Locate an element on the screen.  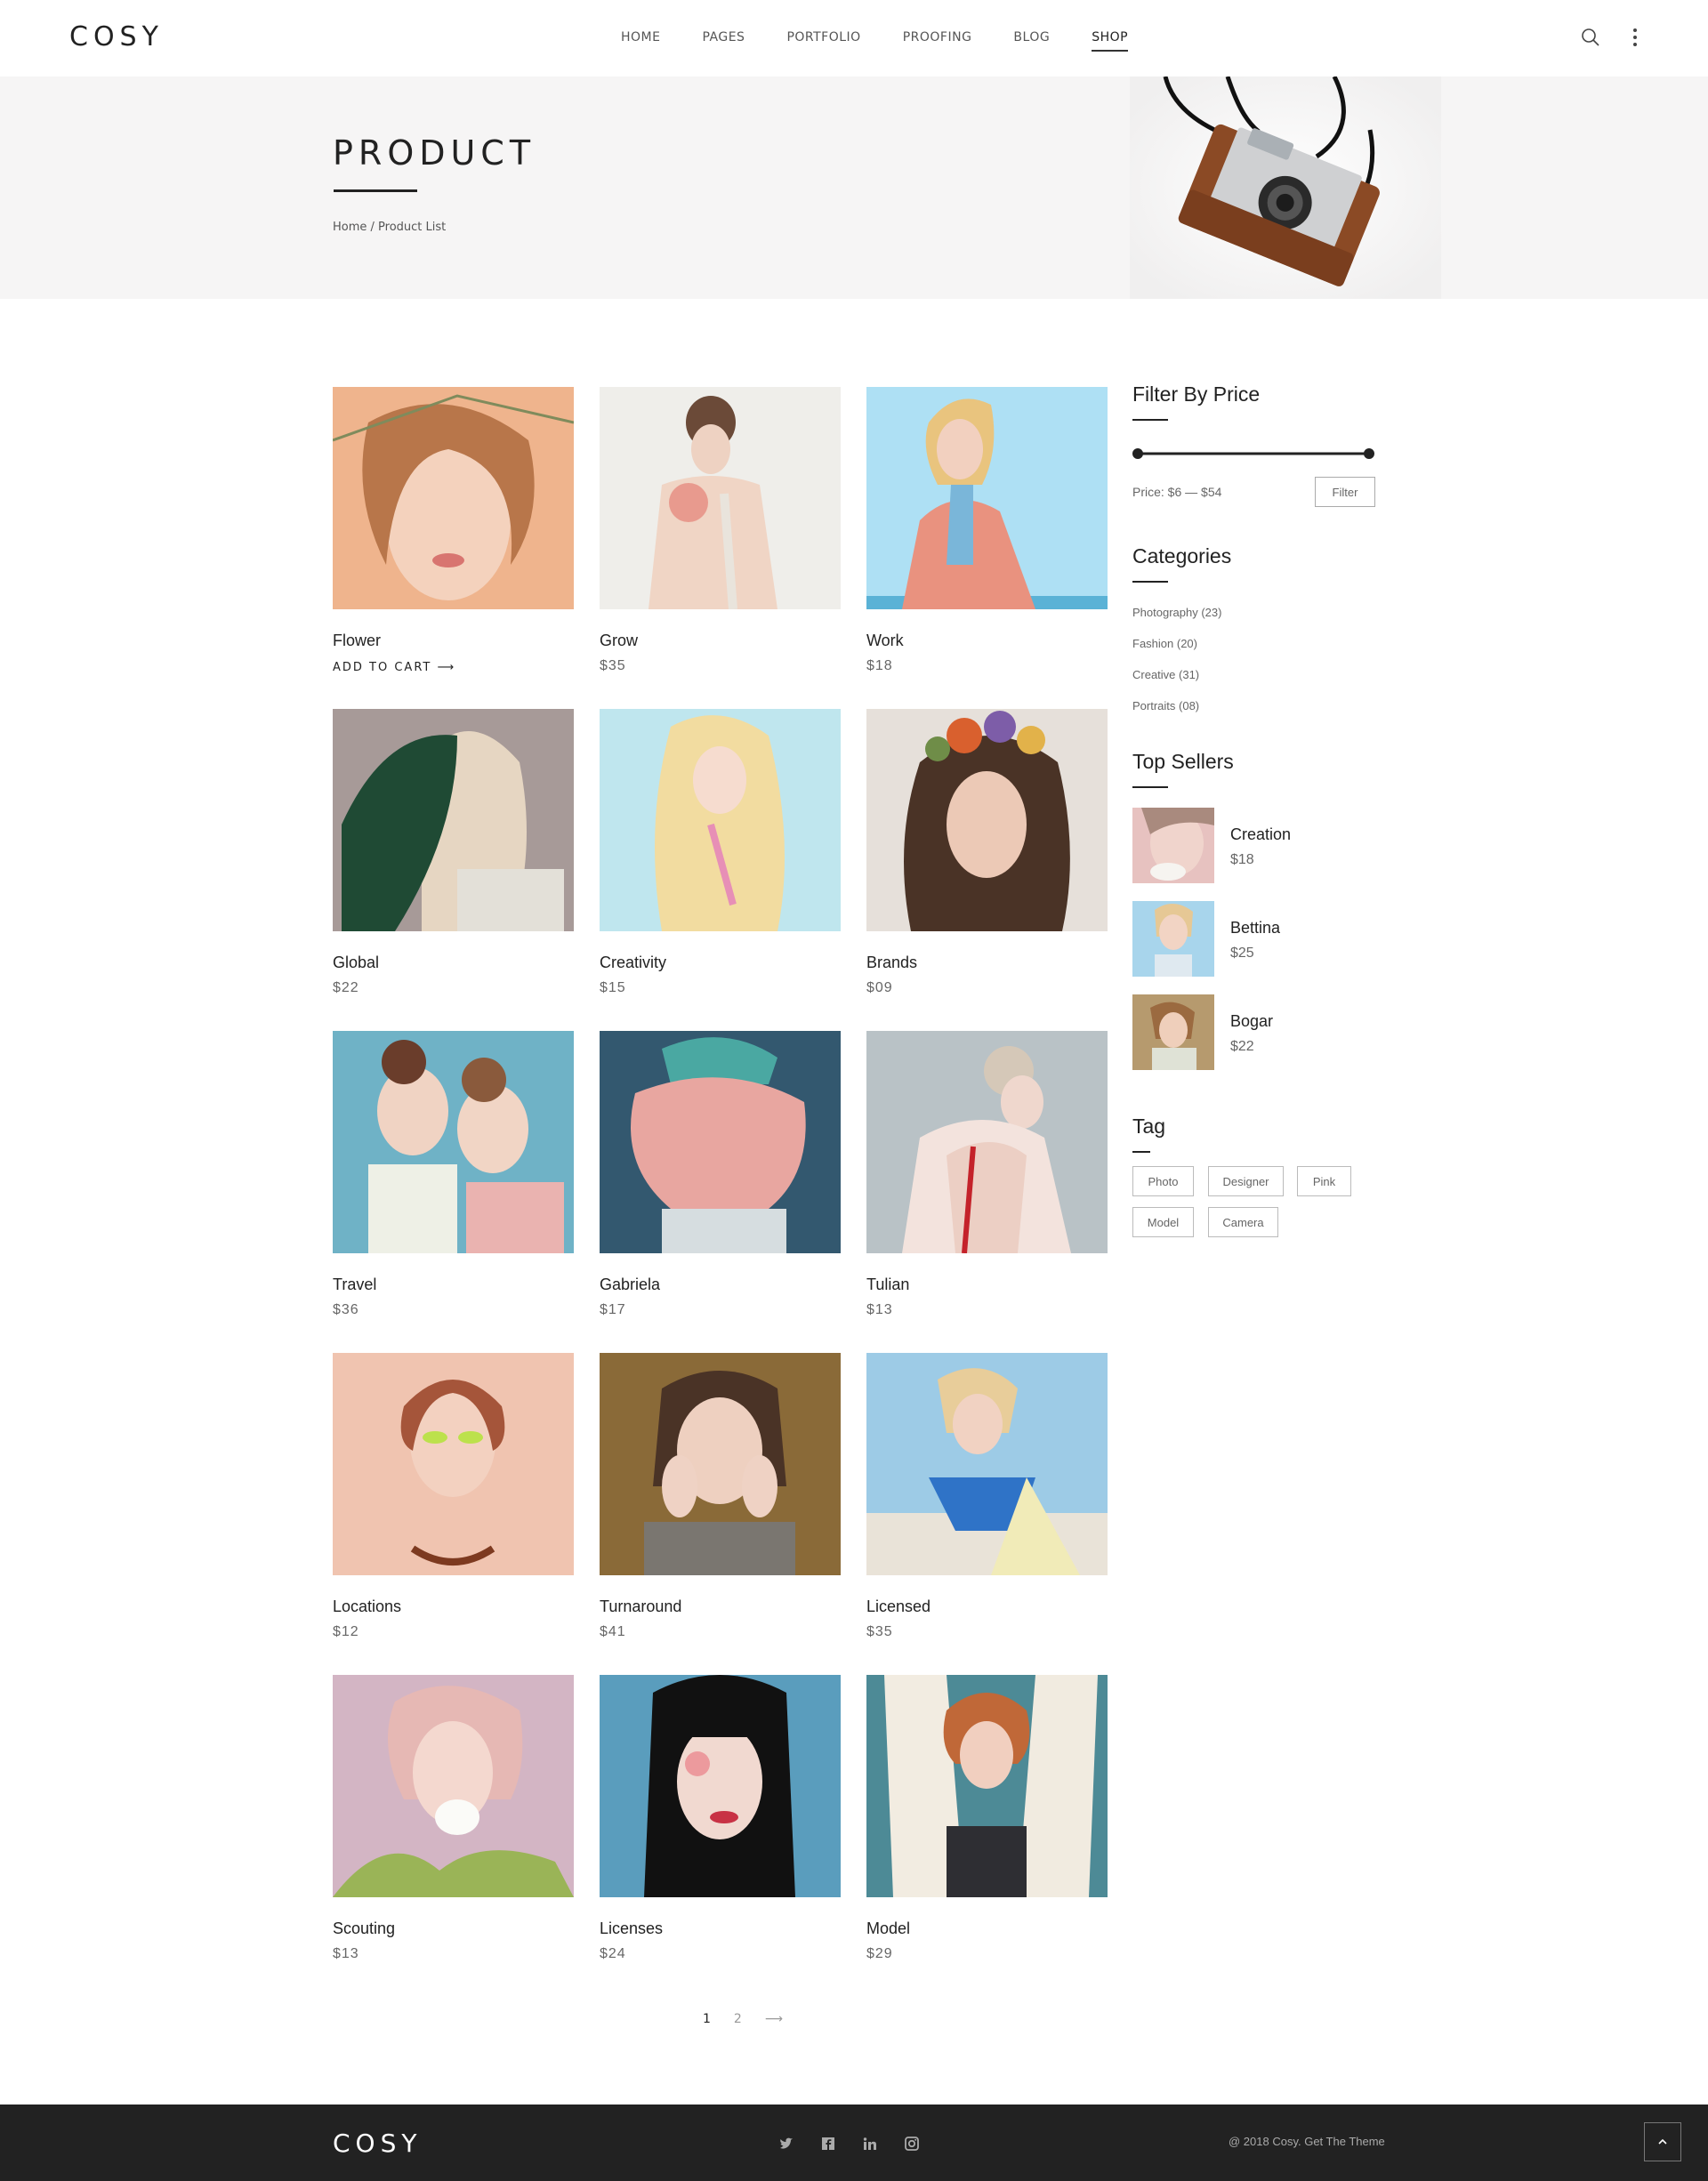
nav-portfolio: PORTFOLIO is located at coordinates (823, 41).